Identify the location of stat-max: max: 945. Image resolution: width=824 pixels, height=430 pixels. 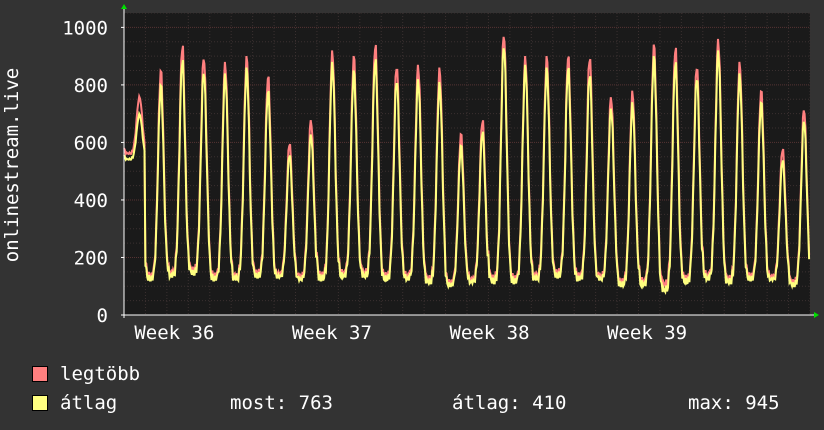
(734, 403).